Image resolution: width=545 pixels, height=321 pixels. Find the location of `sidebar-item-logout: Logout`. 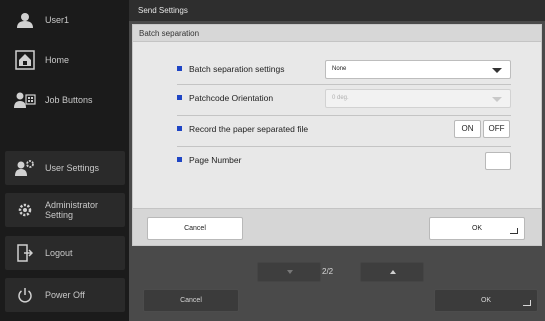

sidebar-item-logout: Logout is located at coordinates (65, 253).